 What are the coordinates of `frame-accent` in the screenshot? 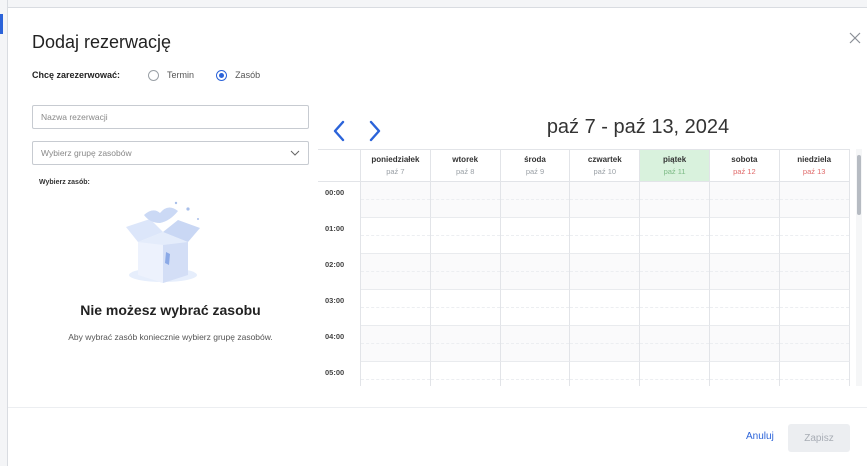 It's located at (1, 24).